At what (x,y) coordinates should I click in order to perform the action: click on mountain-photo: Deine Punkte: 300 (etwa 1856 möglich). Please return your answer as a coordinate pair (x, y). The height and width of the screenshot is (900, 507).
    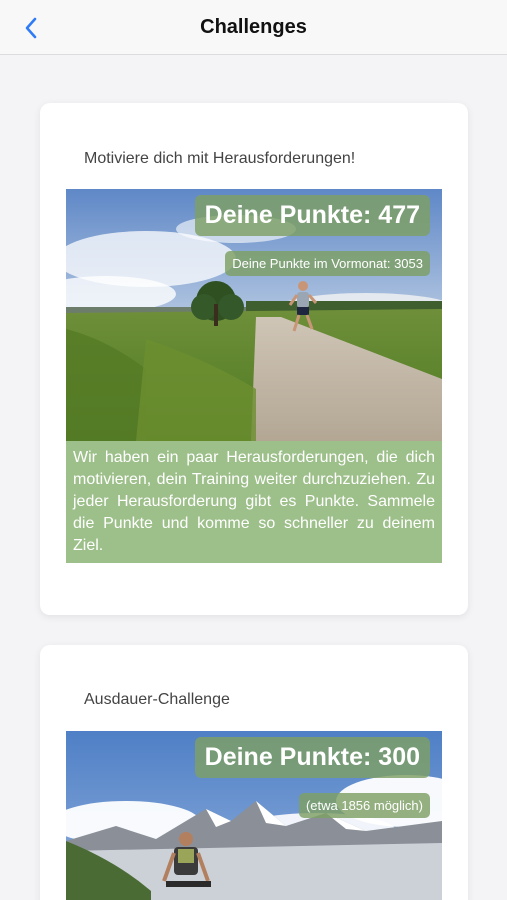
    Looking at the image, I should click on (254, 815).